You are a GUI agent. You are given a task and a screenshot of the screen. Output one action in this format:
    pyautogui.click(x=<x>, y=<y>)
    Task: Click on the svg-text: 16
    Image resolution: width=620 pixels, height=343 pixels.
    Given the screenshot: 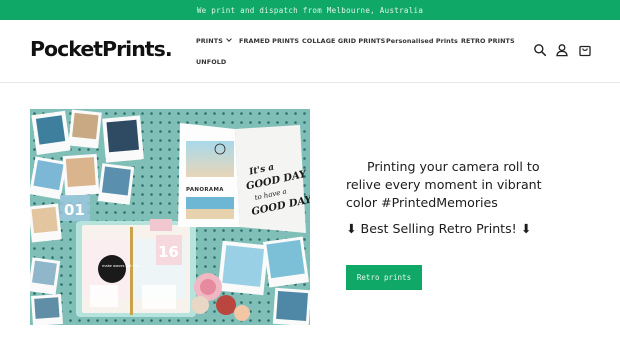 What is the action you would take?
    pyautogui.click(x=168, y=252)
    